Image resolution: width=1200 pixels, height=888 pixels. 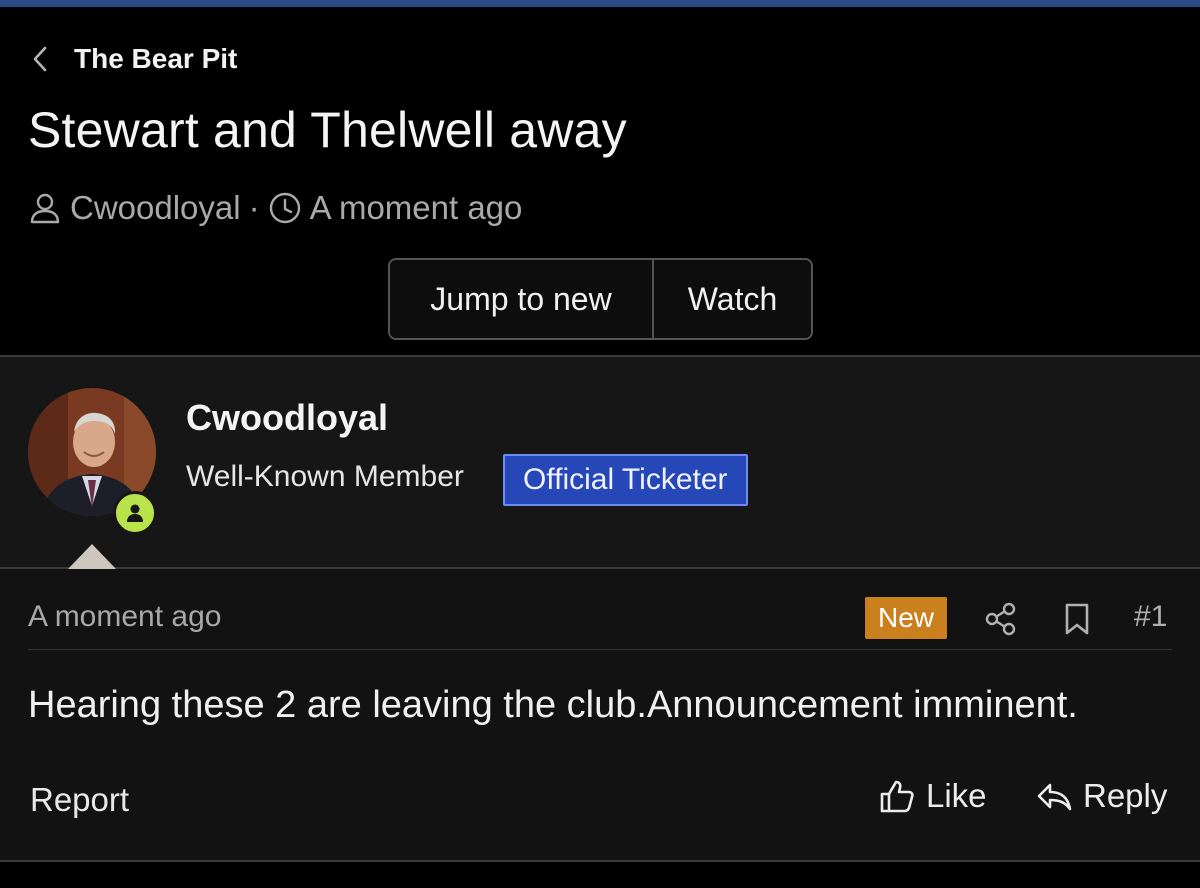 I want to click on thread-action-buttons: Jump to new Watch, so click(x=600, y=299).